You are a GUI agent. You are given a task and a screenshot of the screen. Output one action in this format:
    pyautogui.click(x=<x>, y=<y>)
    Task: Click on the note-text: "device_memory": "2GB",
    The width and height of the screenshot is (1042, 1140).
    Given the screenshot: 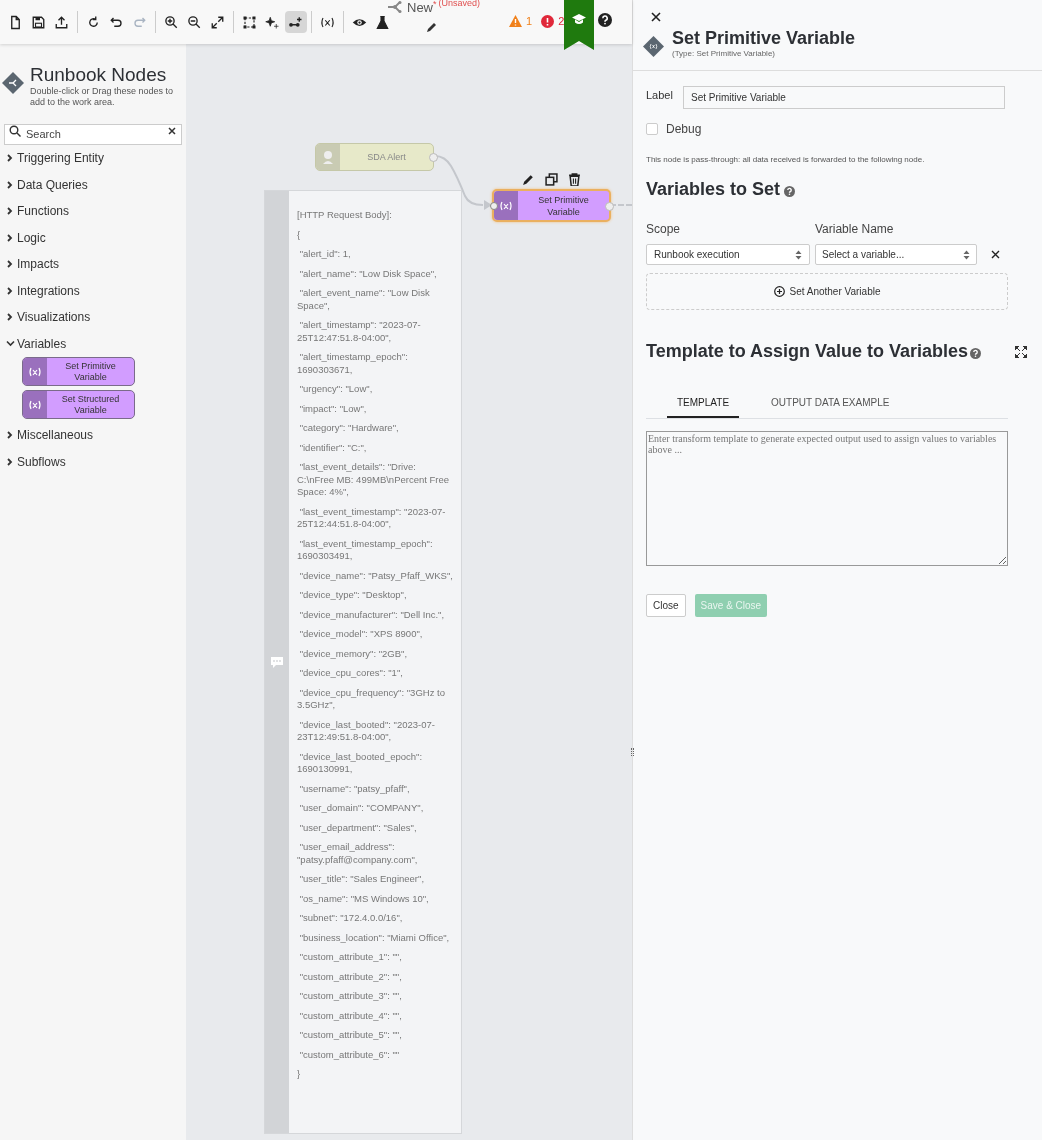 What is the action you would take?
    pyautogui.click(x=353, y=653)
    